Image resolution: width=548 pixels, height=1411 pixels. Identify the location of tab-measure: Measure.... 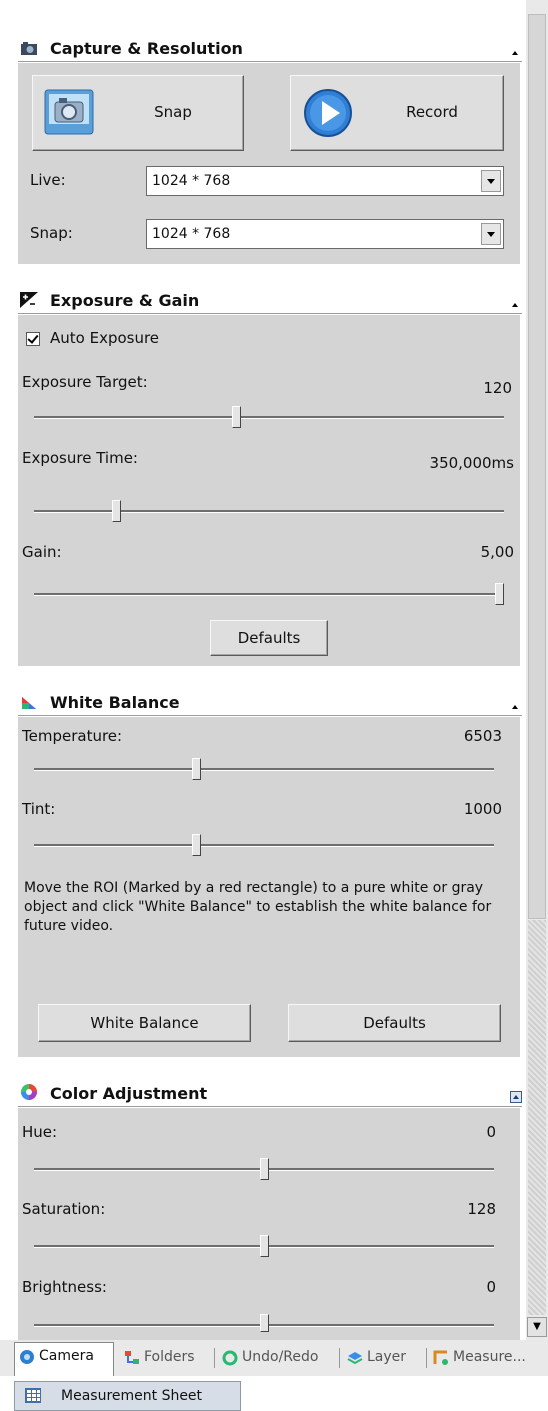
(488, 1358).